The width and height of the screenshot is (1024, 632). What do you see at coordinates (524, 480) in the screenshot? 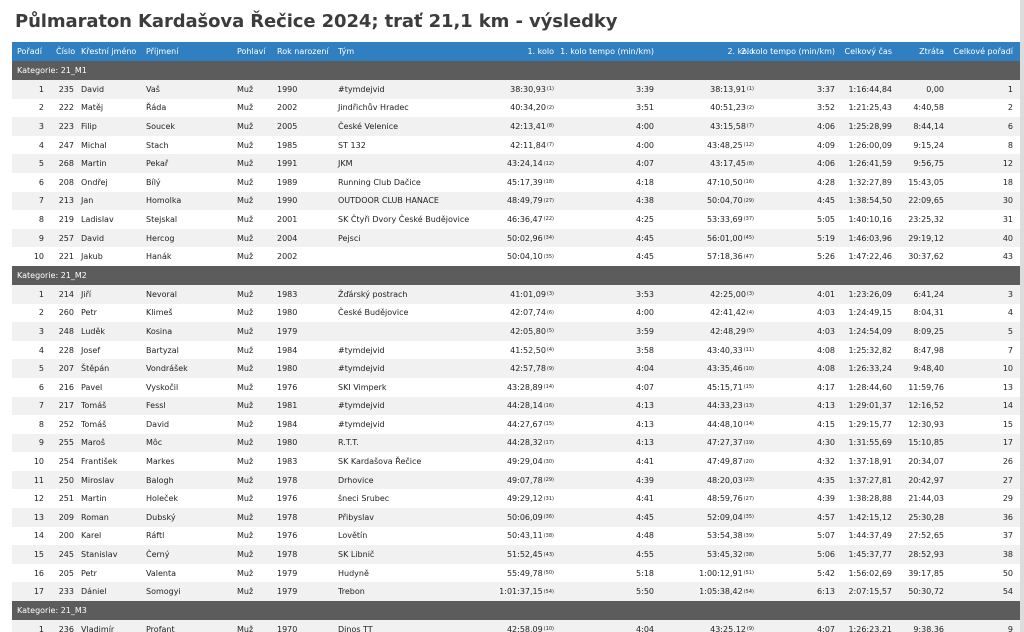
I see `cell-lap1-value: 49:07,78` at bounding box center [524, 480].